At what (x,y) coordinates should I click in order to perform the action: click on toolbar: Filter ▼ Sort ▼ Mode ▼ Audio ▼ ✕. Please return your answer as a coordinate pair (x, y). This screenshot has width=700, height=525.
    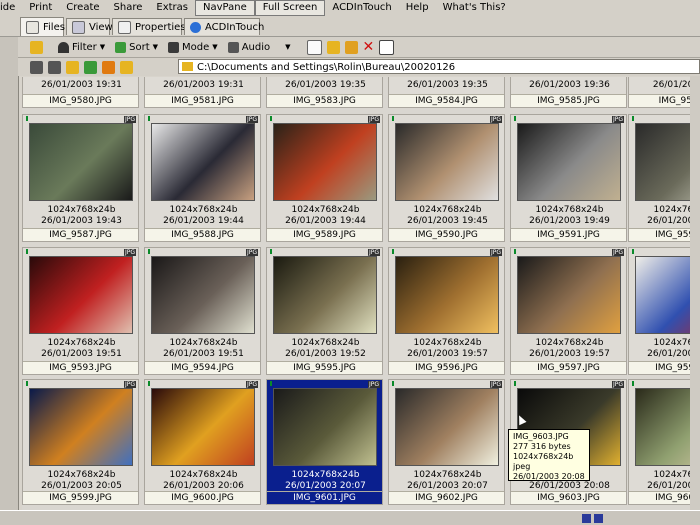
    Looking at the image, I should click on (359, 47).